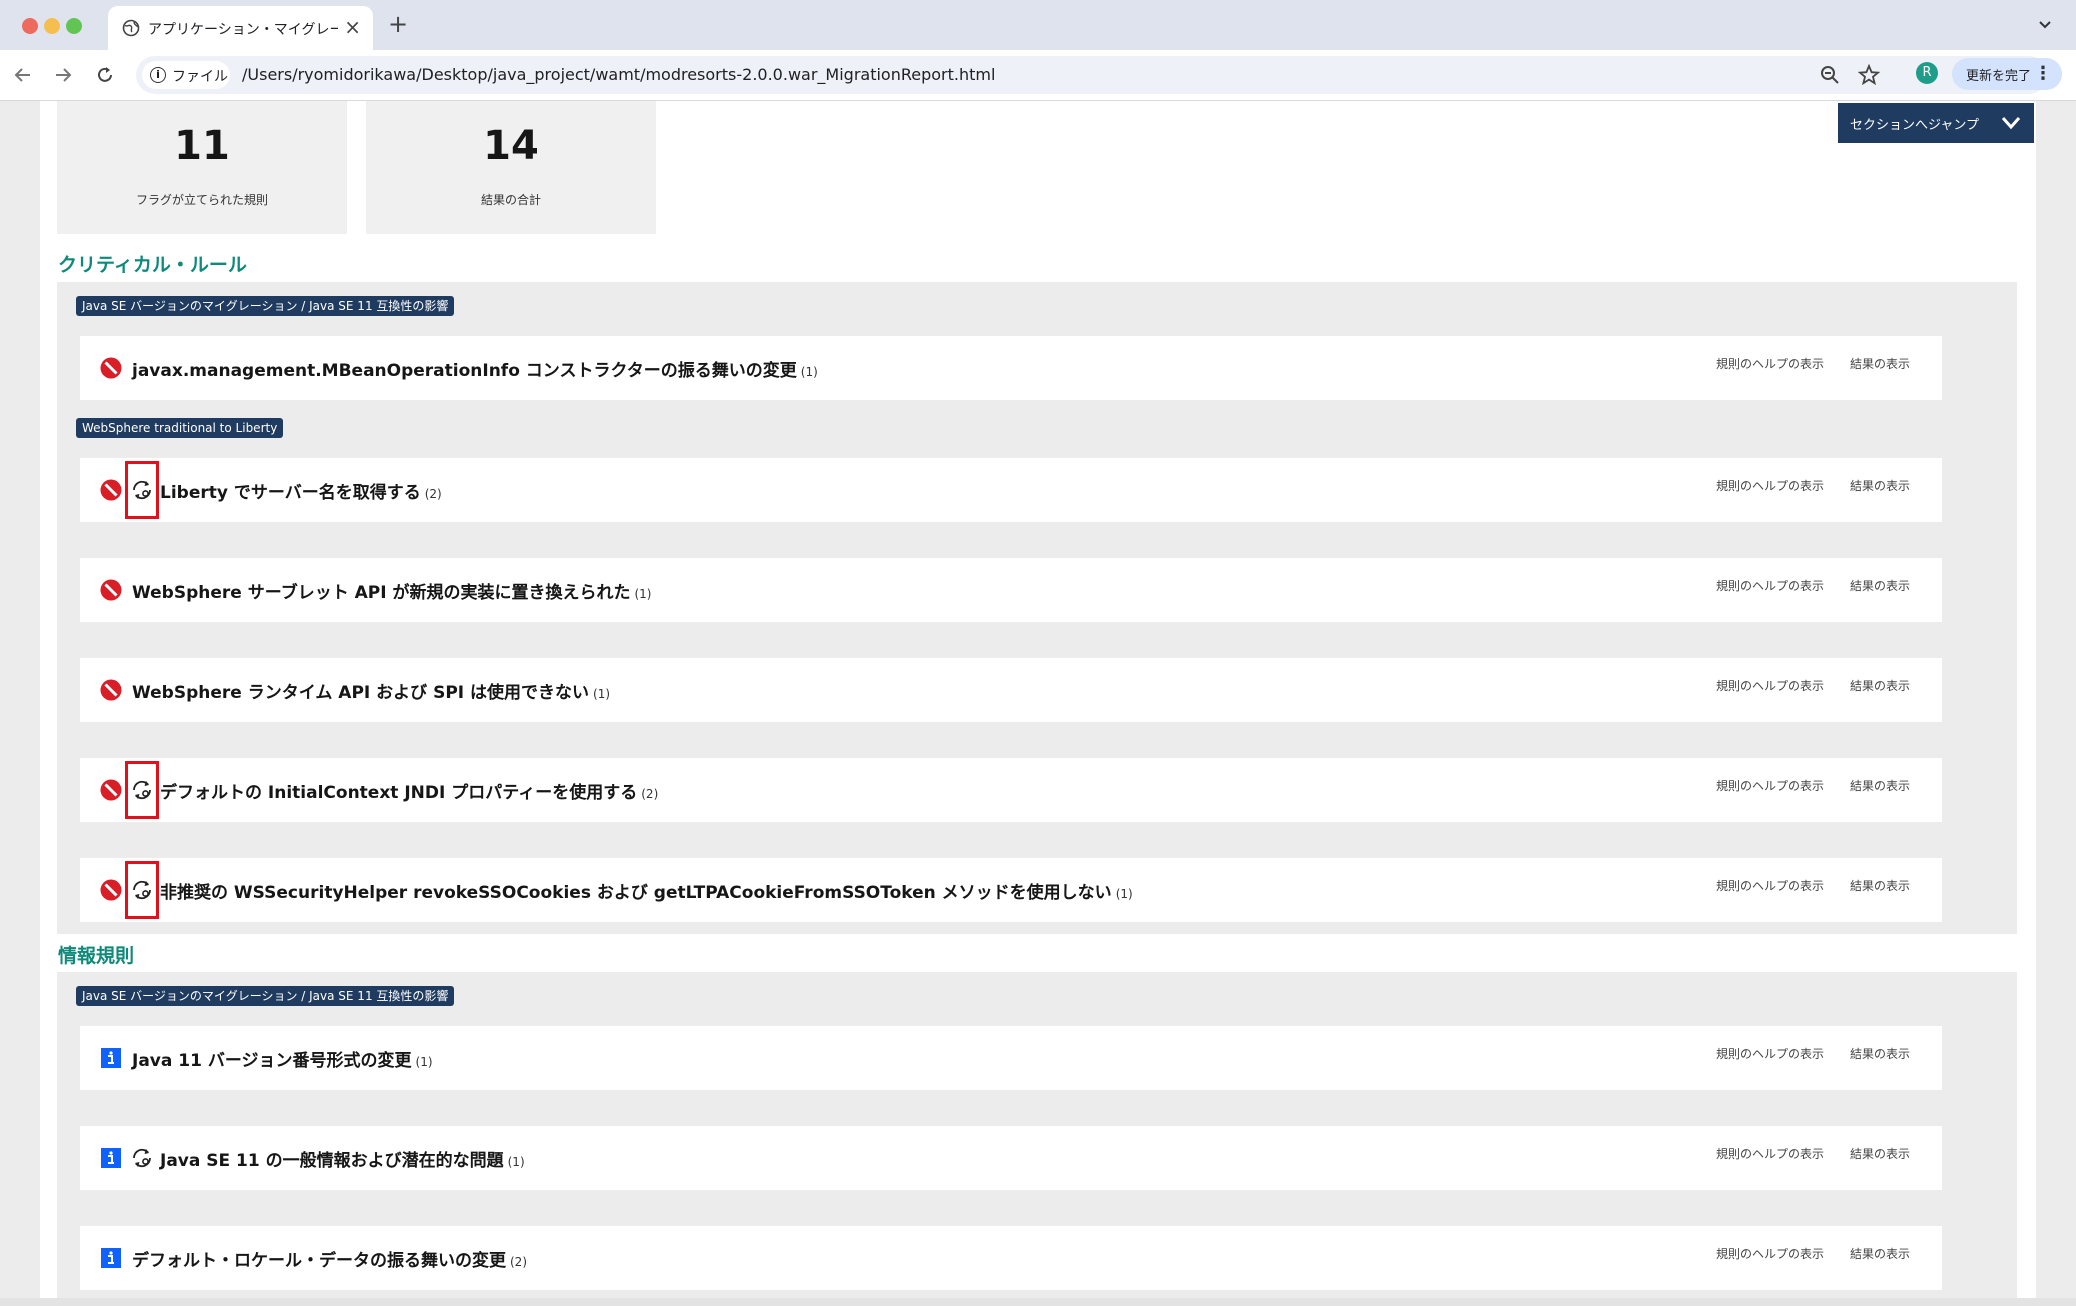 This screenshot has height=1306, width=2076. I want to click on globe-icon, so click(131, 28).